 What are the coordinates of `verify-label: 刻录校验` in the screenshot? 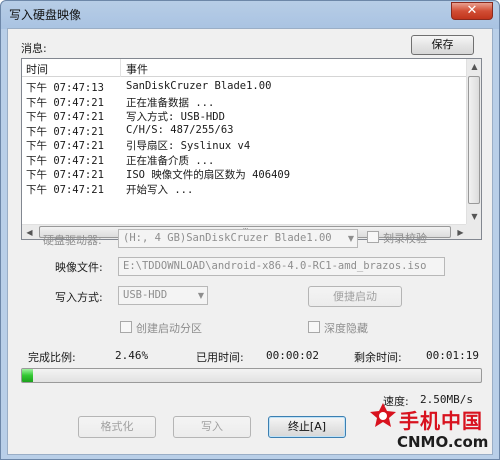 It's located at (405, 238).